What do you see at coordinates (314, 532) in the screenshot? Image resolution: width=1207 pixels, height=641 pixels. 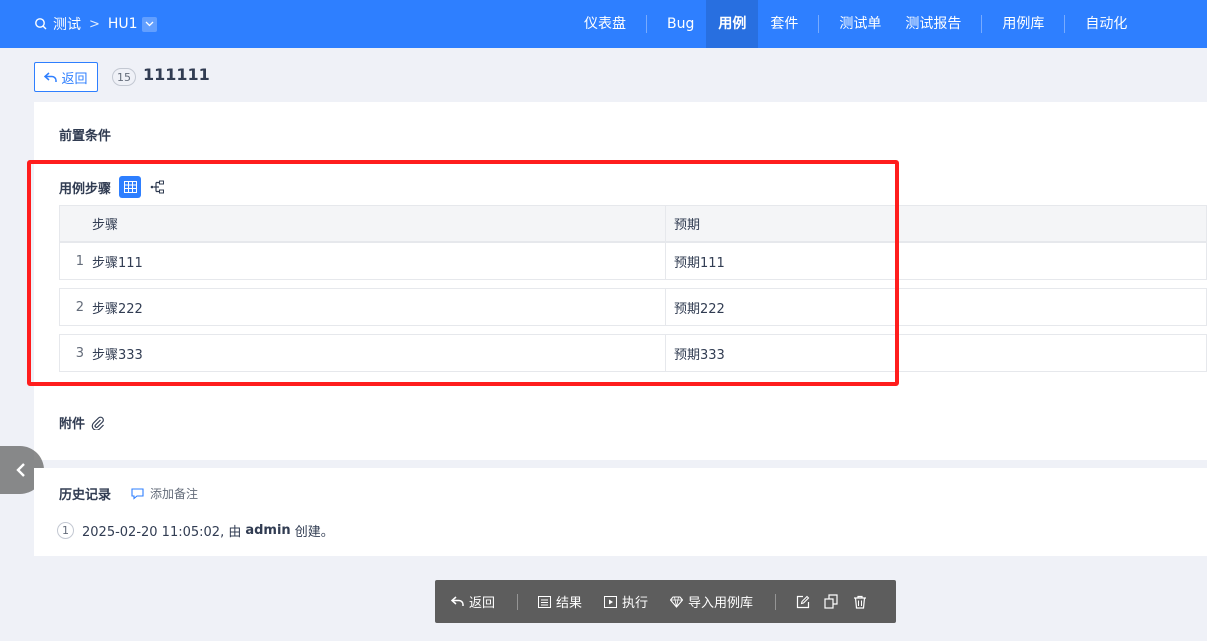 I see `history-entry-action: 创建。` at bounding box center [314, 532].